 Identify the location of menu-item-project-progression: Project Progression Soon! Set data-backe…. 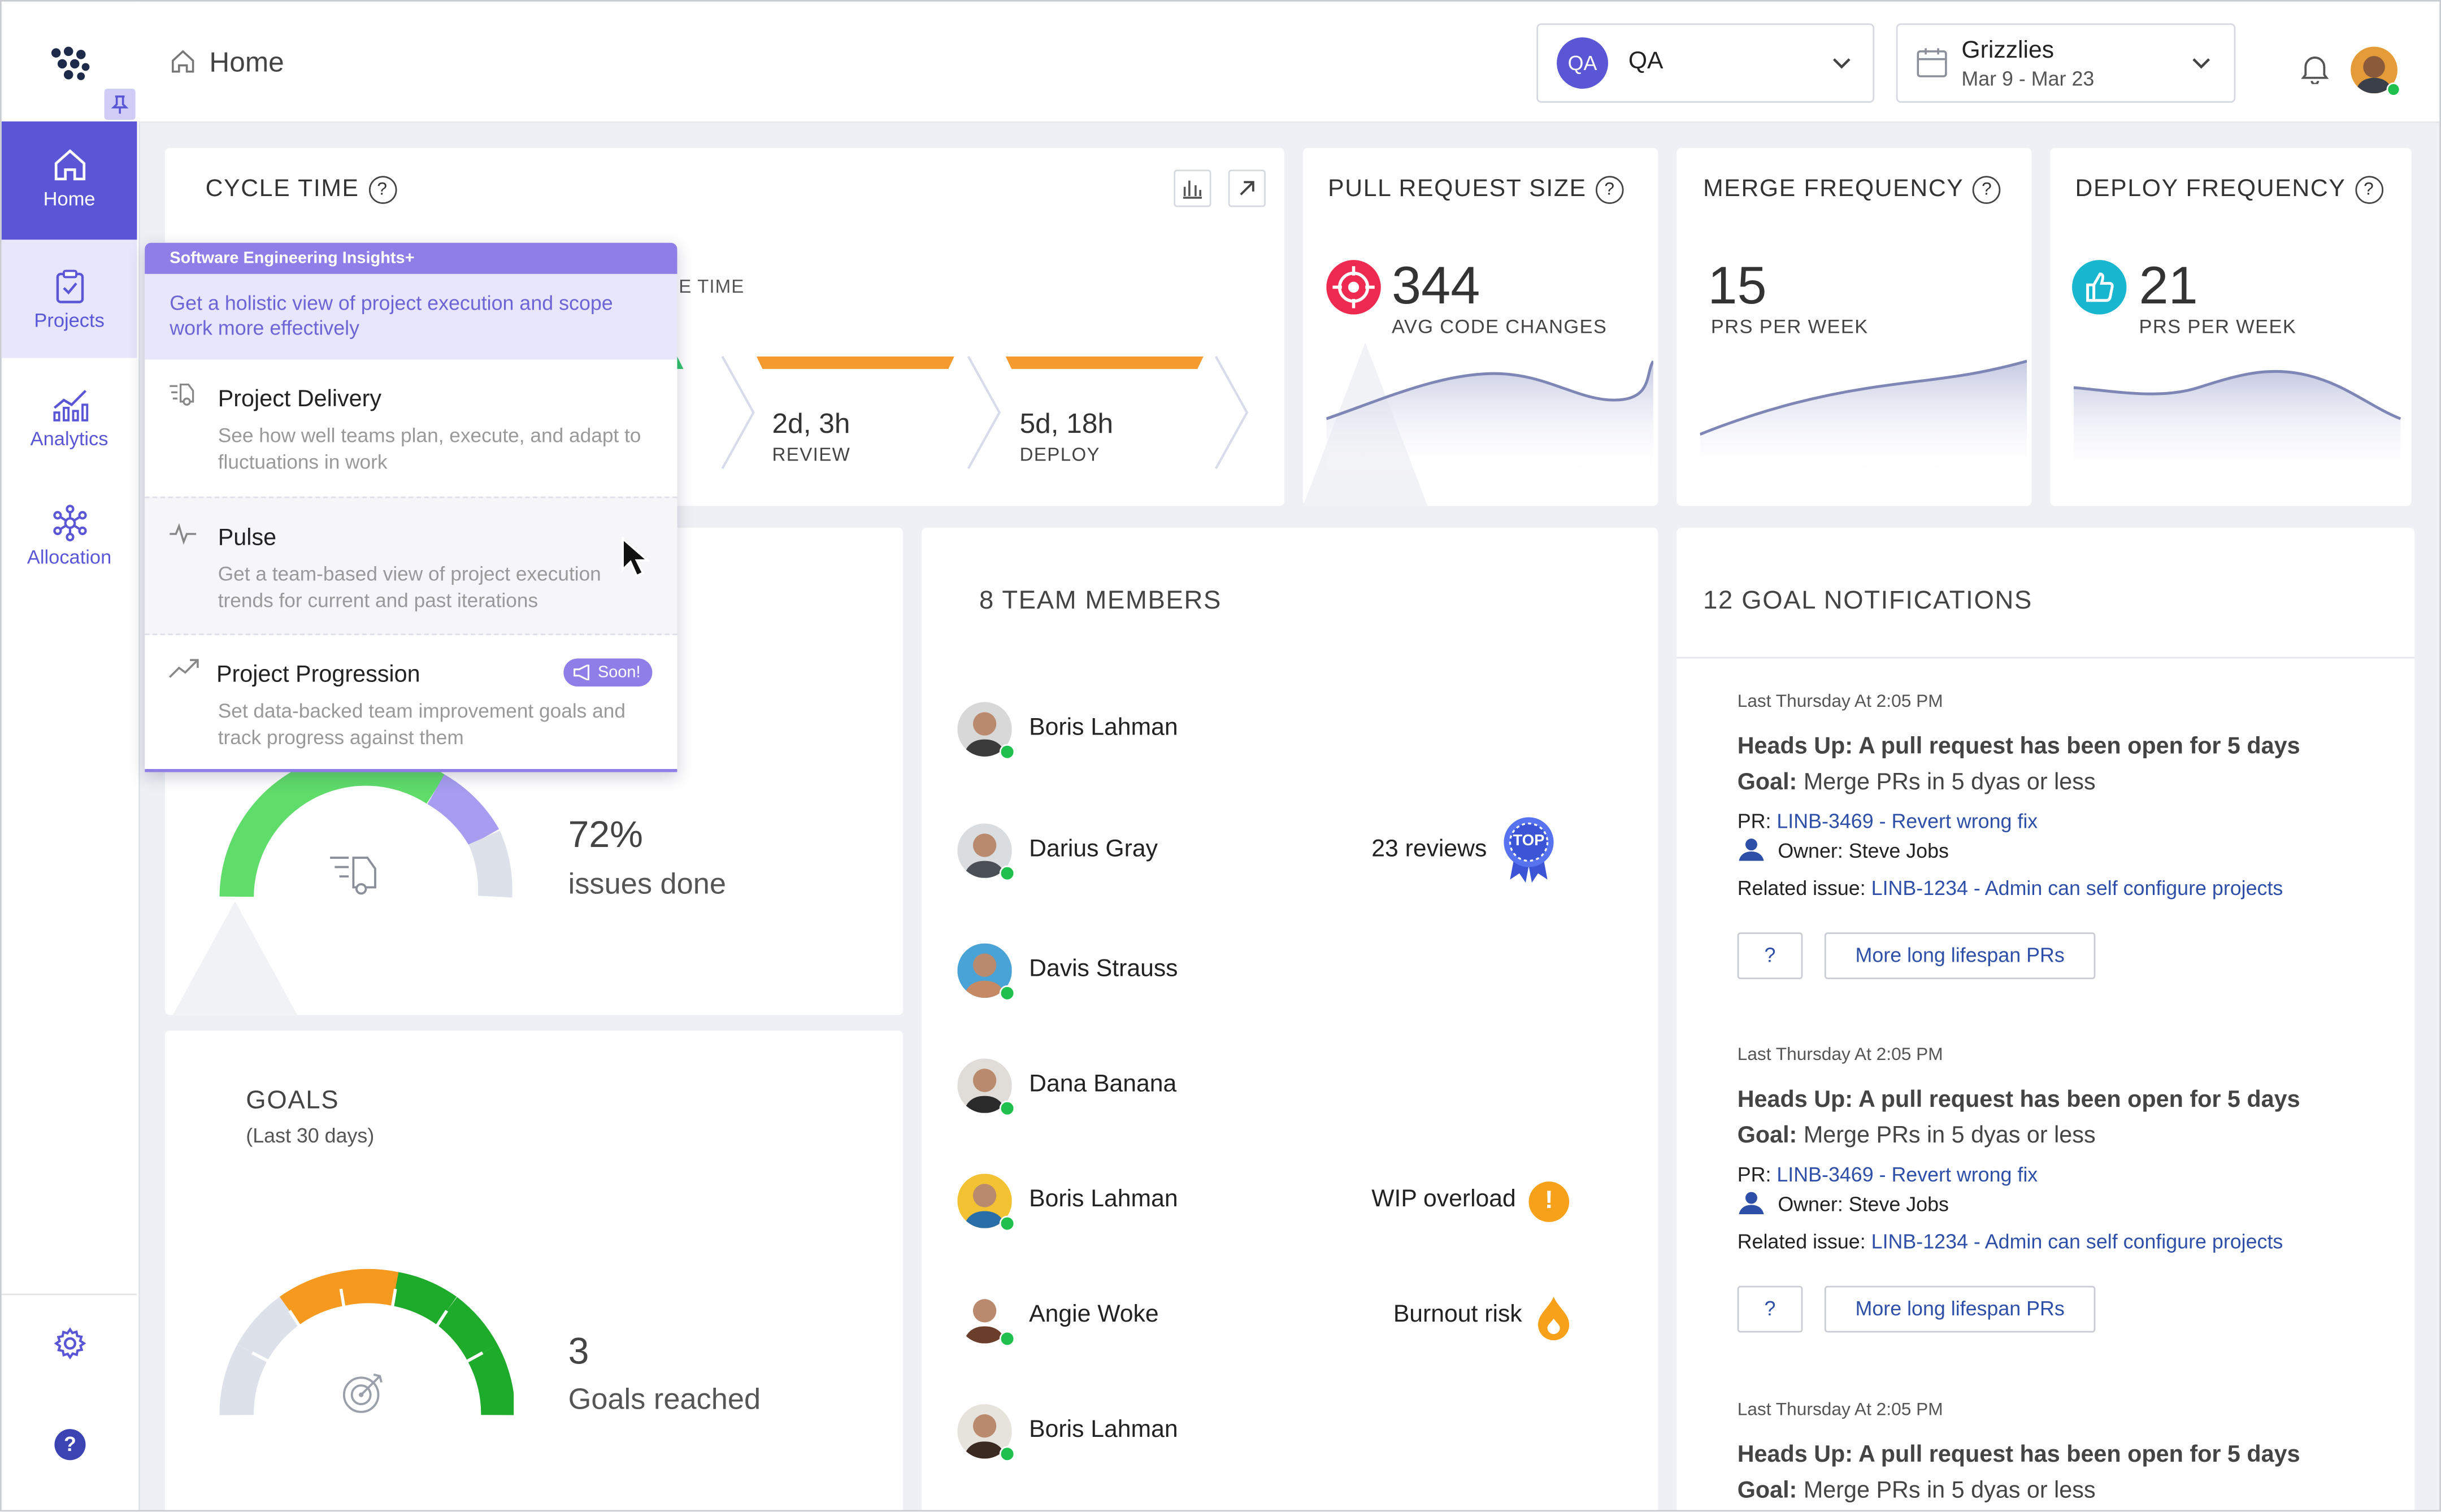
(411, 701).